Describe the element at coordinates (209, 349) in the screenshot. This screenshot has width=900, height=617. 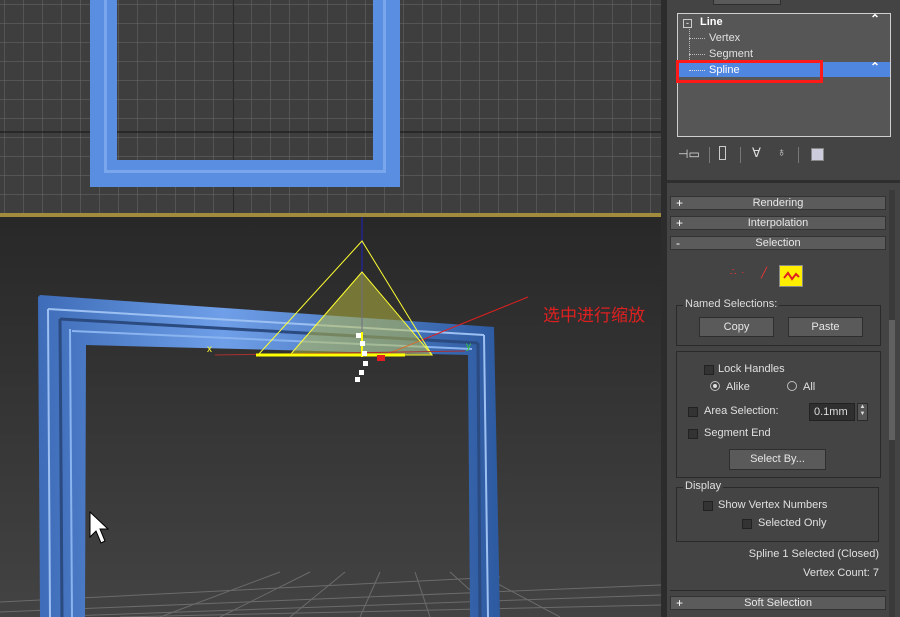
I see `gizmo-x-label: x` at that location.